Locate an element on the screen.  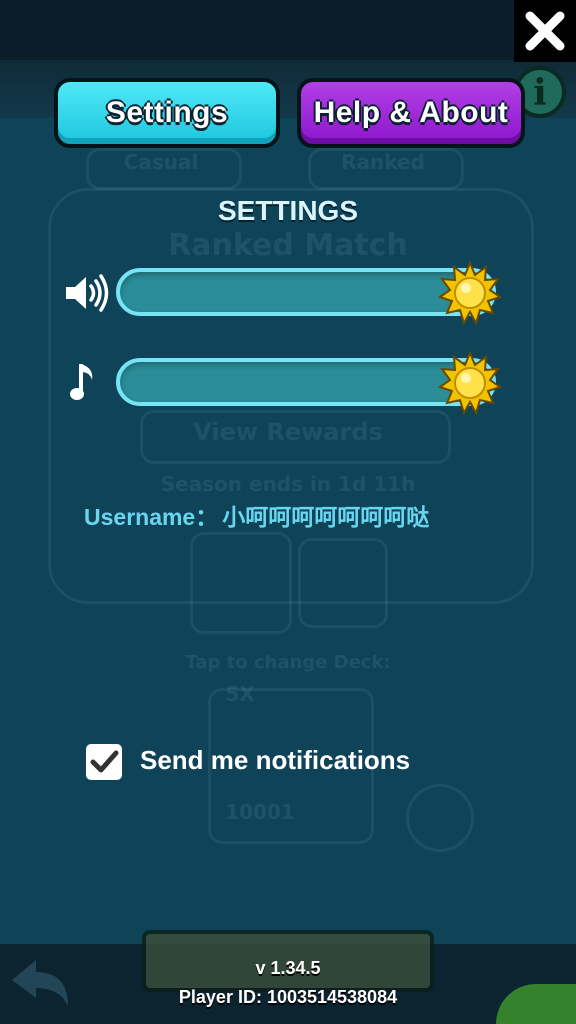
ghost-view-rewards-label: View Rewards is located at coordinates (288, 432).